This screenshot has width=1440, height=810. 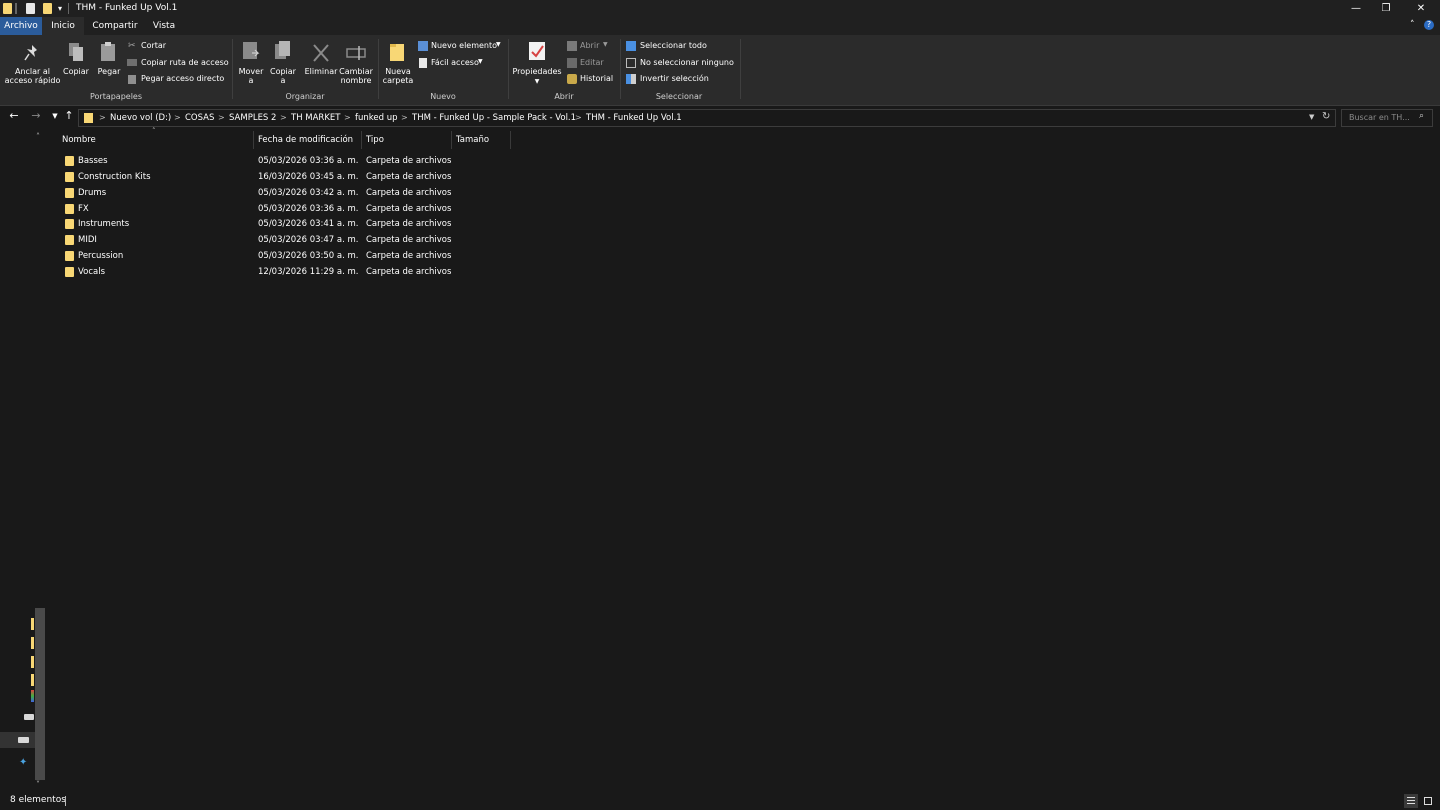 I want to click on scroll-up-arrow-icon: ˄, so click(x=38, y=136).